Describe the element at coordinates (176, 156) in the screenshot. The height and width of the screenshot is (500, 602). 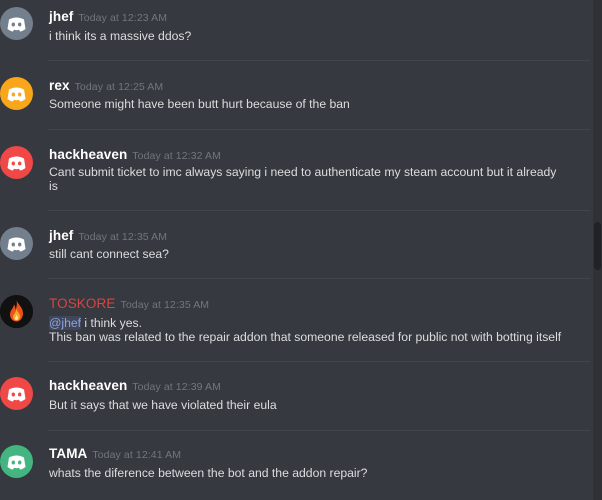
I see `message-timestamp: Today at 12:32 AM` at that location.